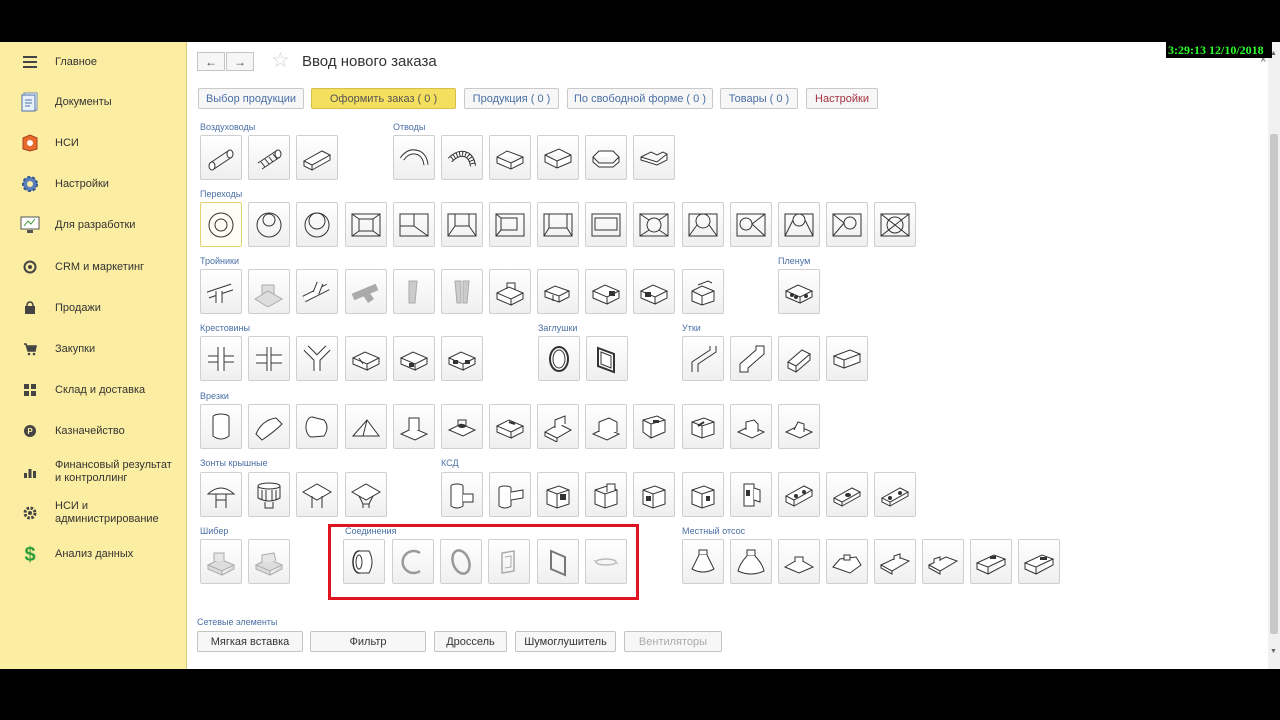 Image resolution: width=1280 pixels, height=720 pixels. Describe the element at coordinates (93, 184) in the screenshot. I see `sidebar-item-settings: Настройки` at that location.